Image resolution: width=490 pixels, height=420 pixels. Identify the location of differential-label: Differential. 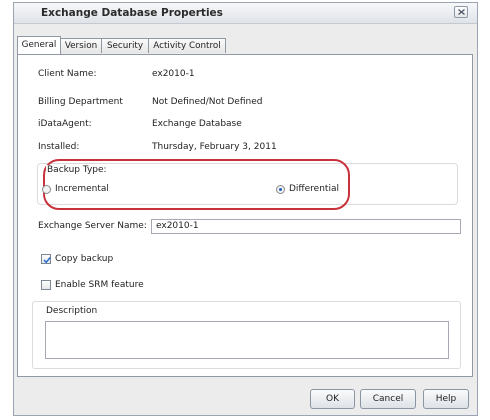
(314, 189).